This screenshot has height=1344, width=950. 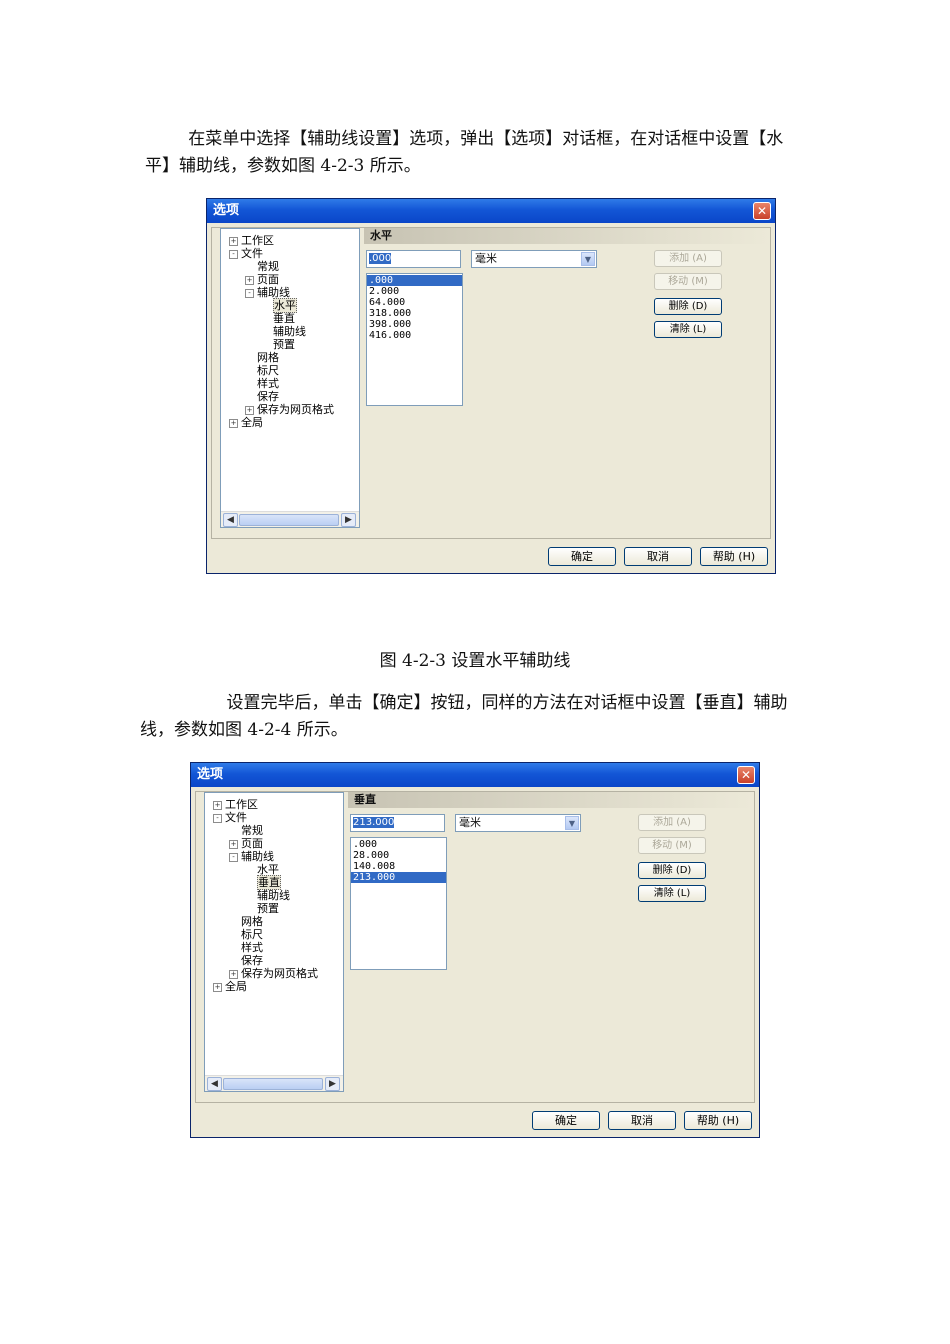 I want to click on list-item: 213.000, so click(x=398, y=877).